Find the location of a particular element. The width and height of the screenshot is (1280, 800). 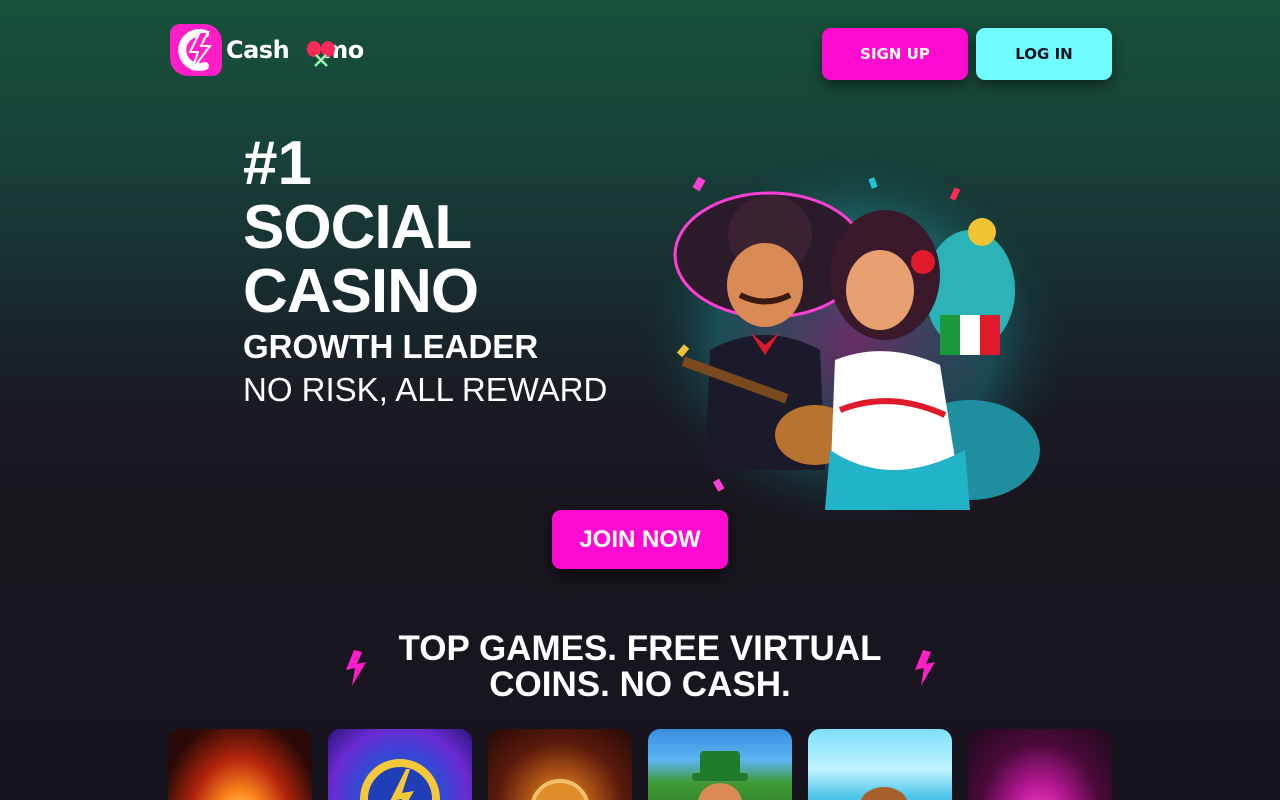

site-logo: Cash mo is located at coordinates (267, 50).